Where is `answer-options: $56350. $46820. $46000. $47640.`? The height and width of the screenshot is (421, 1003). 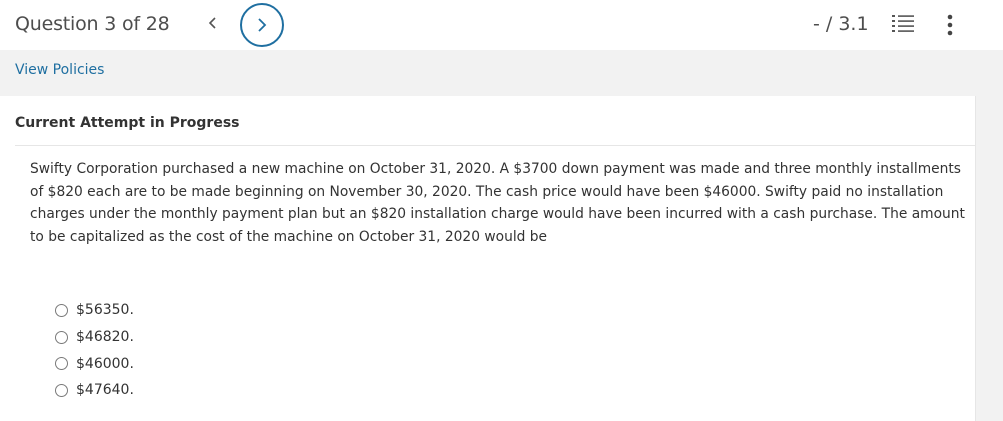 answer-options: $56350. $46820. $46000. $47640. is located at coordinates (94, 350).